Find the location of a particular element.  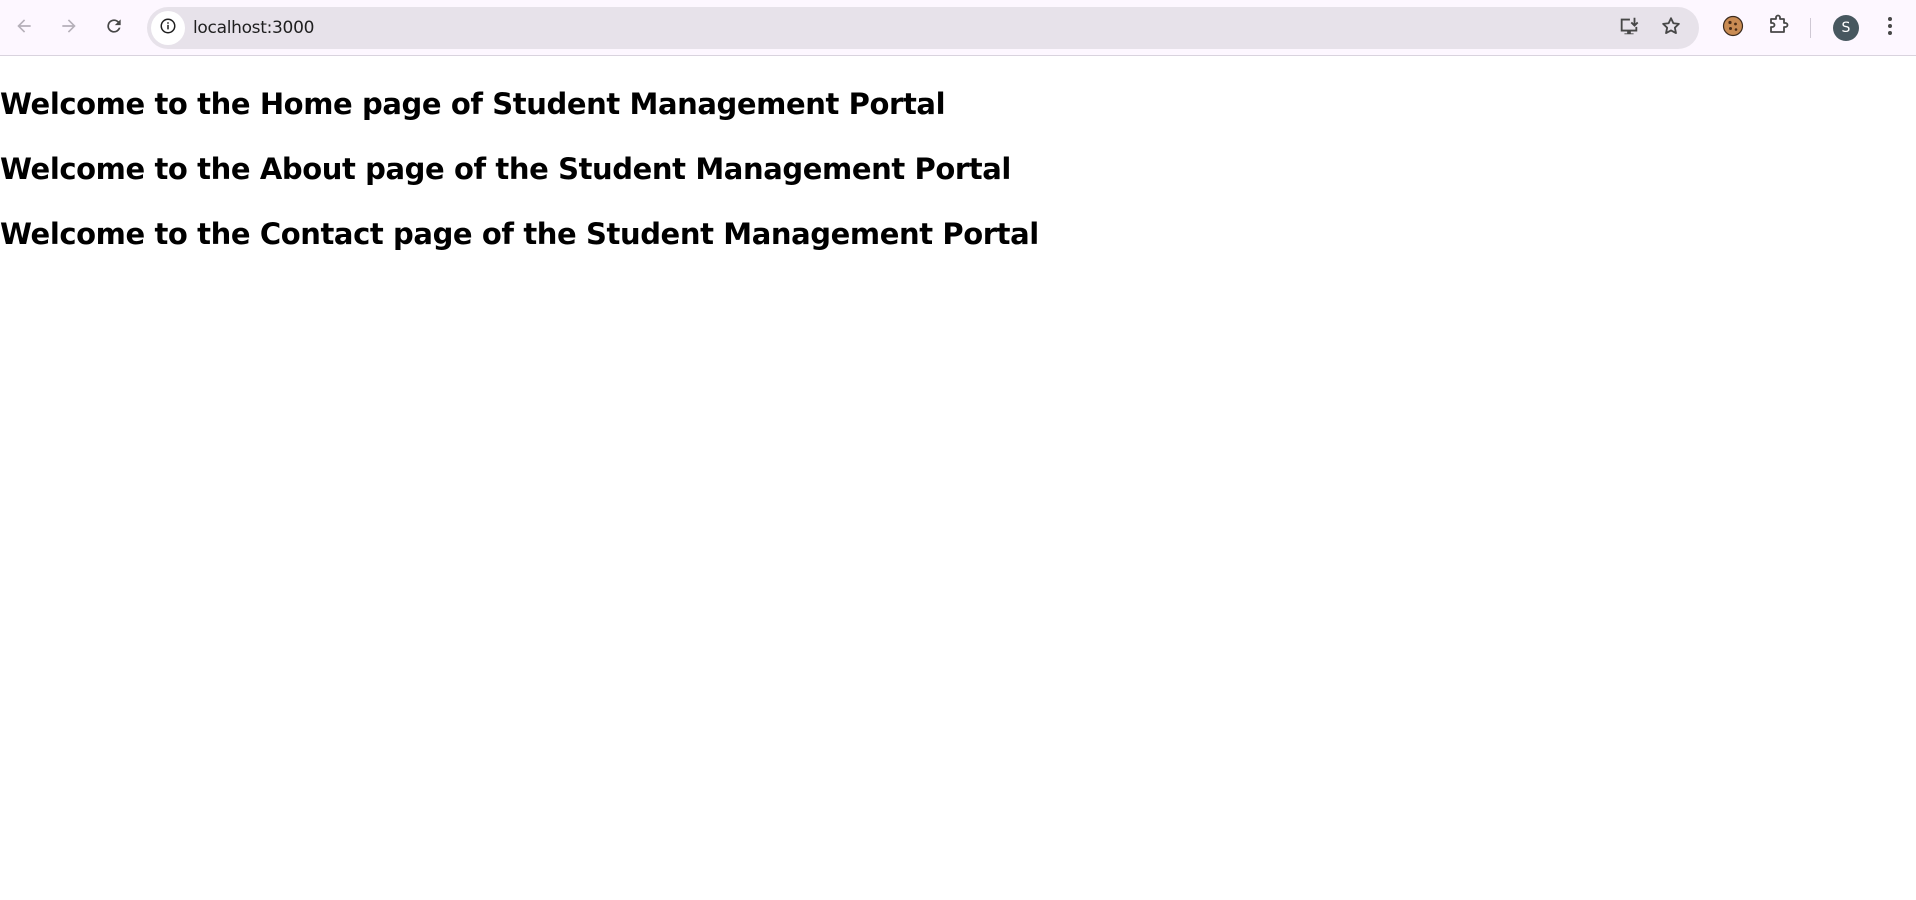

kebab-menu-icon is located at coordinates (1890, 28).